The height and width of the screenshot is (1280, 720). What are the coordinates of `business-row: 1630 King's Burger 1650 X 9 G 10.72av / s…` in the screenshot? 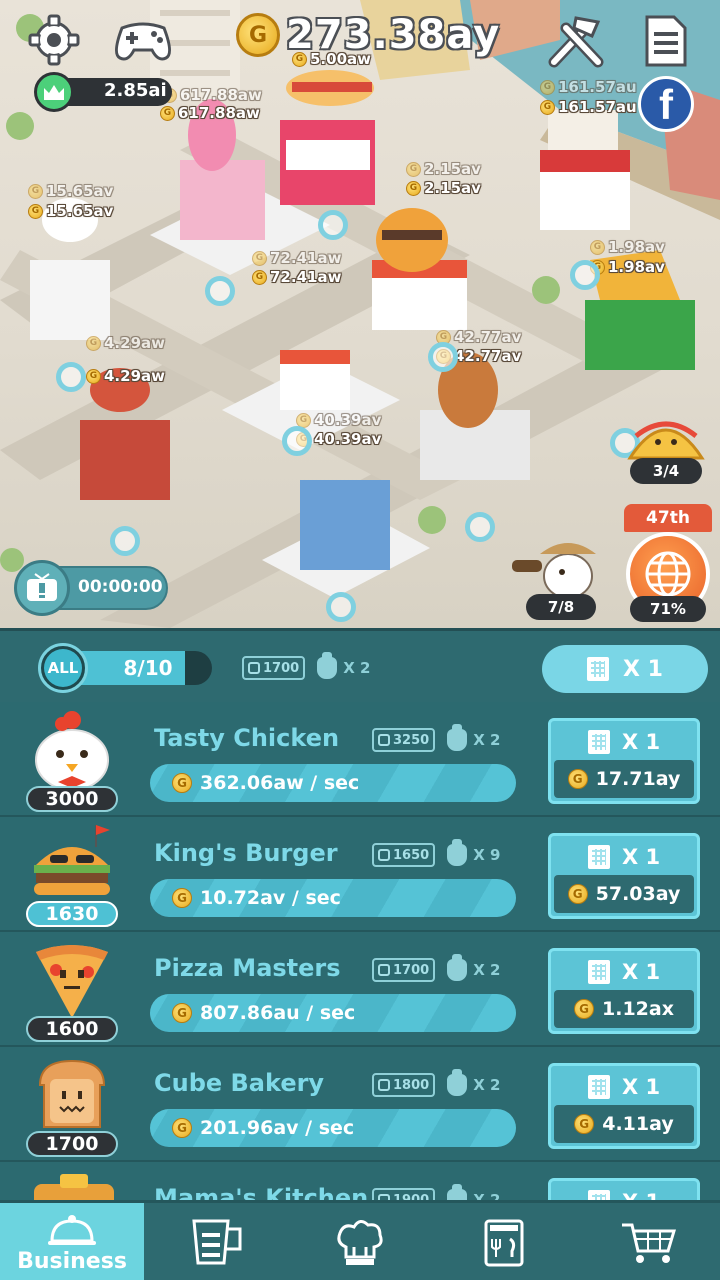 It's located at (360, 874).